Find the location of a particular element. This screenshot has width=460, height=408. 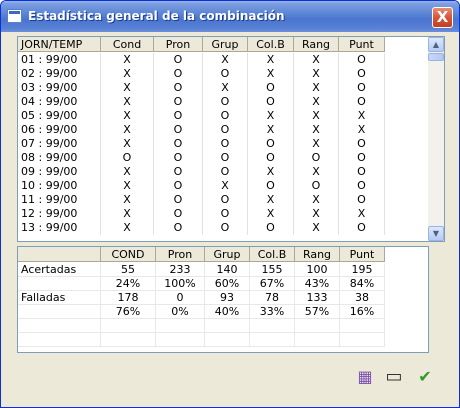

results-column-header: JORN/TEMP is located at coordinates (59, 44).